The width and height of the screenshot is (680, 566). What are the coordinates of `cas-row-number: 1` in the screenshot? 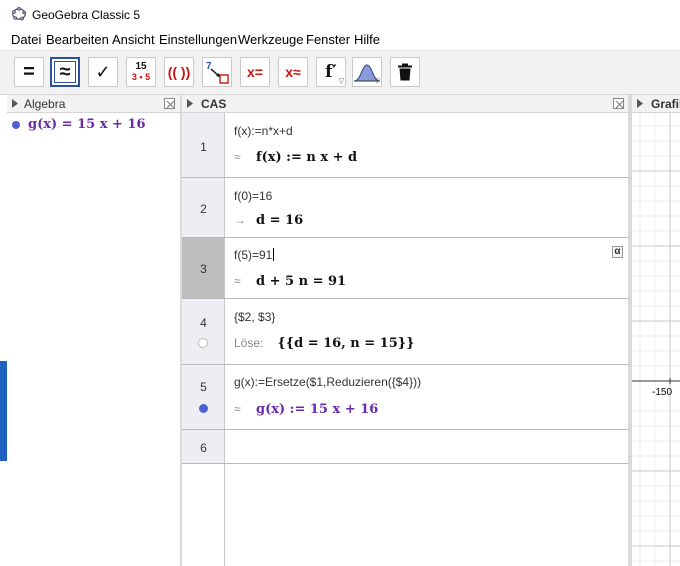 It's located at (203, 147).